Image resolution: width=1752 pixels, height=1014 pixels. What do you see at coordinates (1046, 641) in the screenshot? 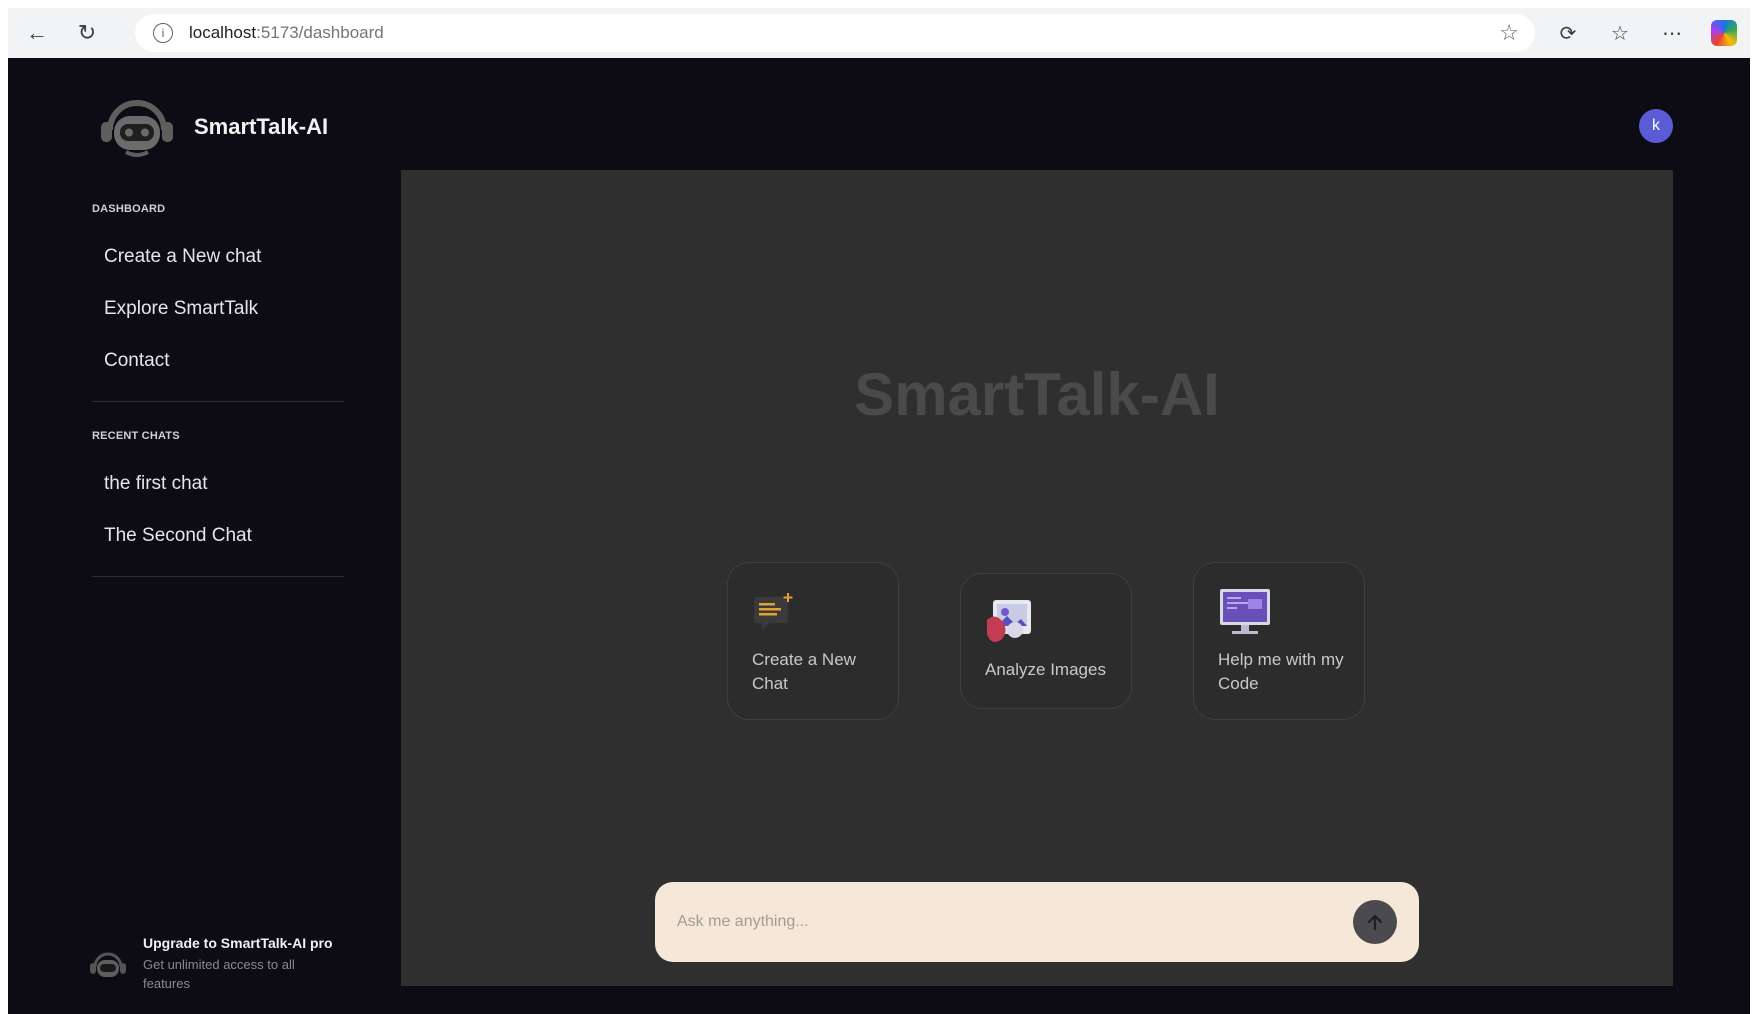
I see `option-analyze-images: Analyze Images` at bounding box center [1046, 641].